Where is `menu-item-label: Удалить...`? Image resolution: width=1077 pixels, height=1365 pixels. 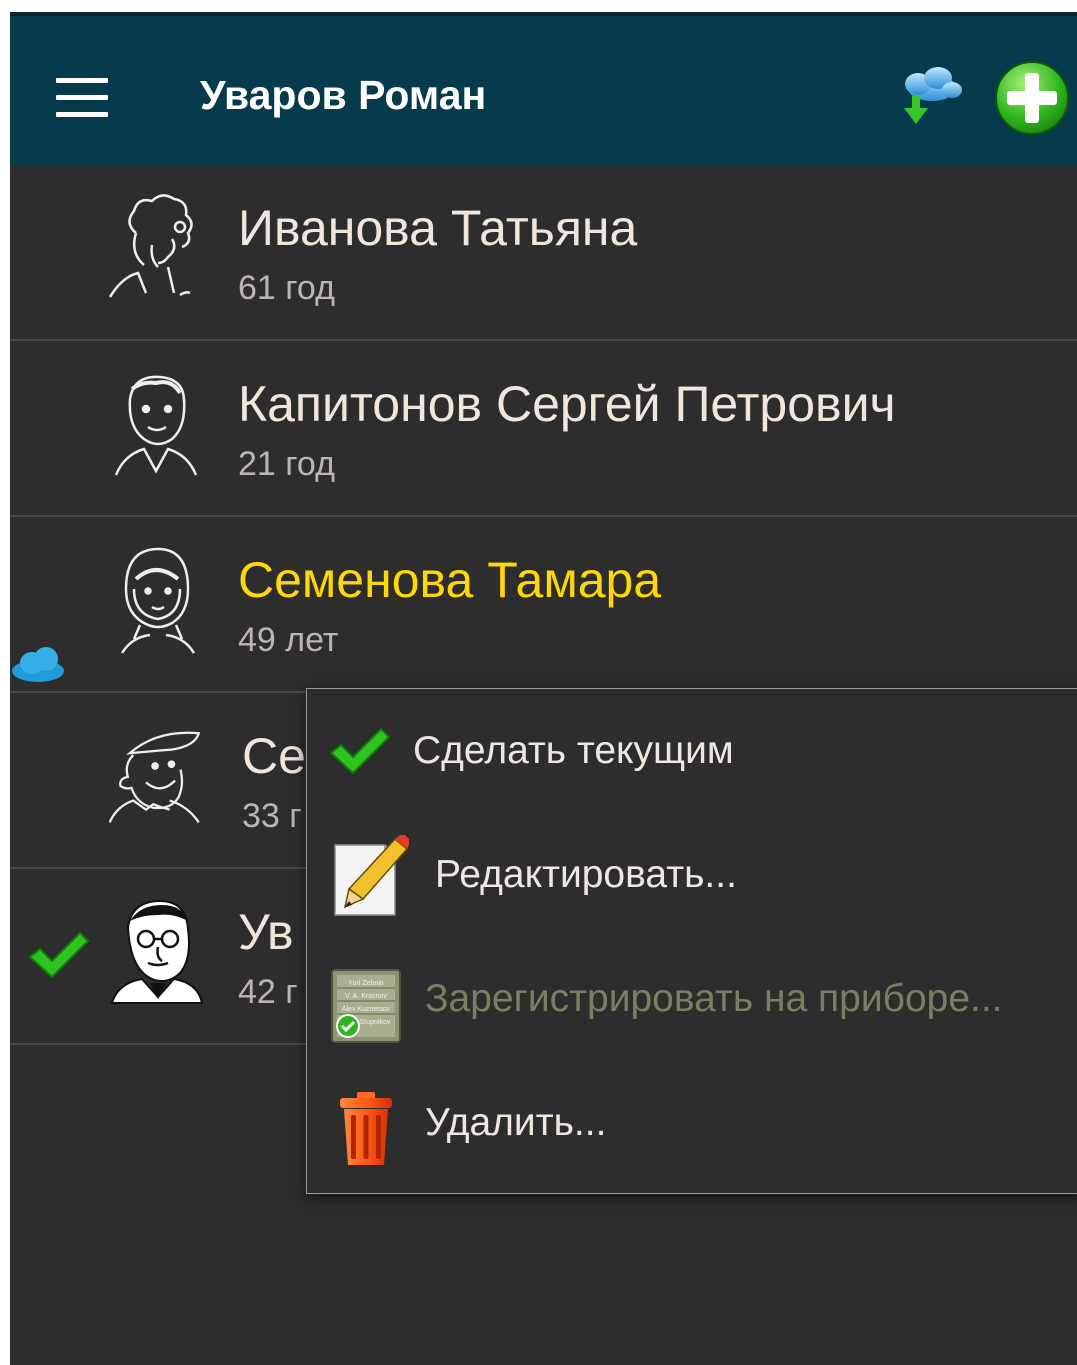 menu-item-label: Удалить... is located at coordinates (516, 1122).